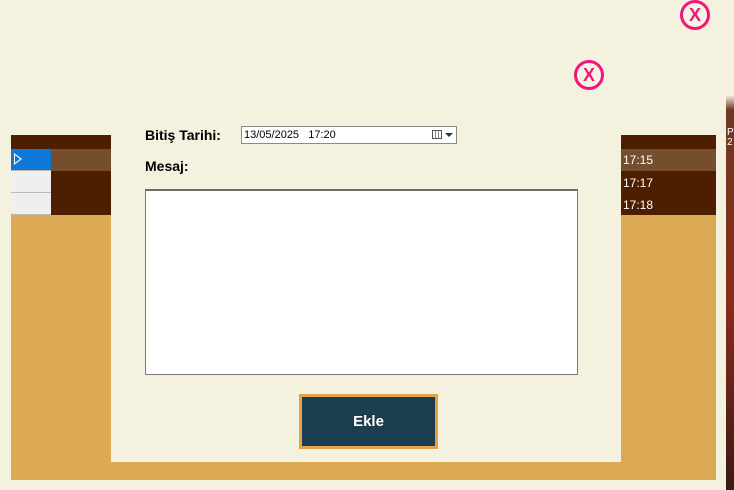 The height and width of the screenshot is (490, 734). What do you see at coordinates (449, 135) in the screenshot?
I see `chevron-down-icon` at bounding box center [449, 135].